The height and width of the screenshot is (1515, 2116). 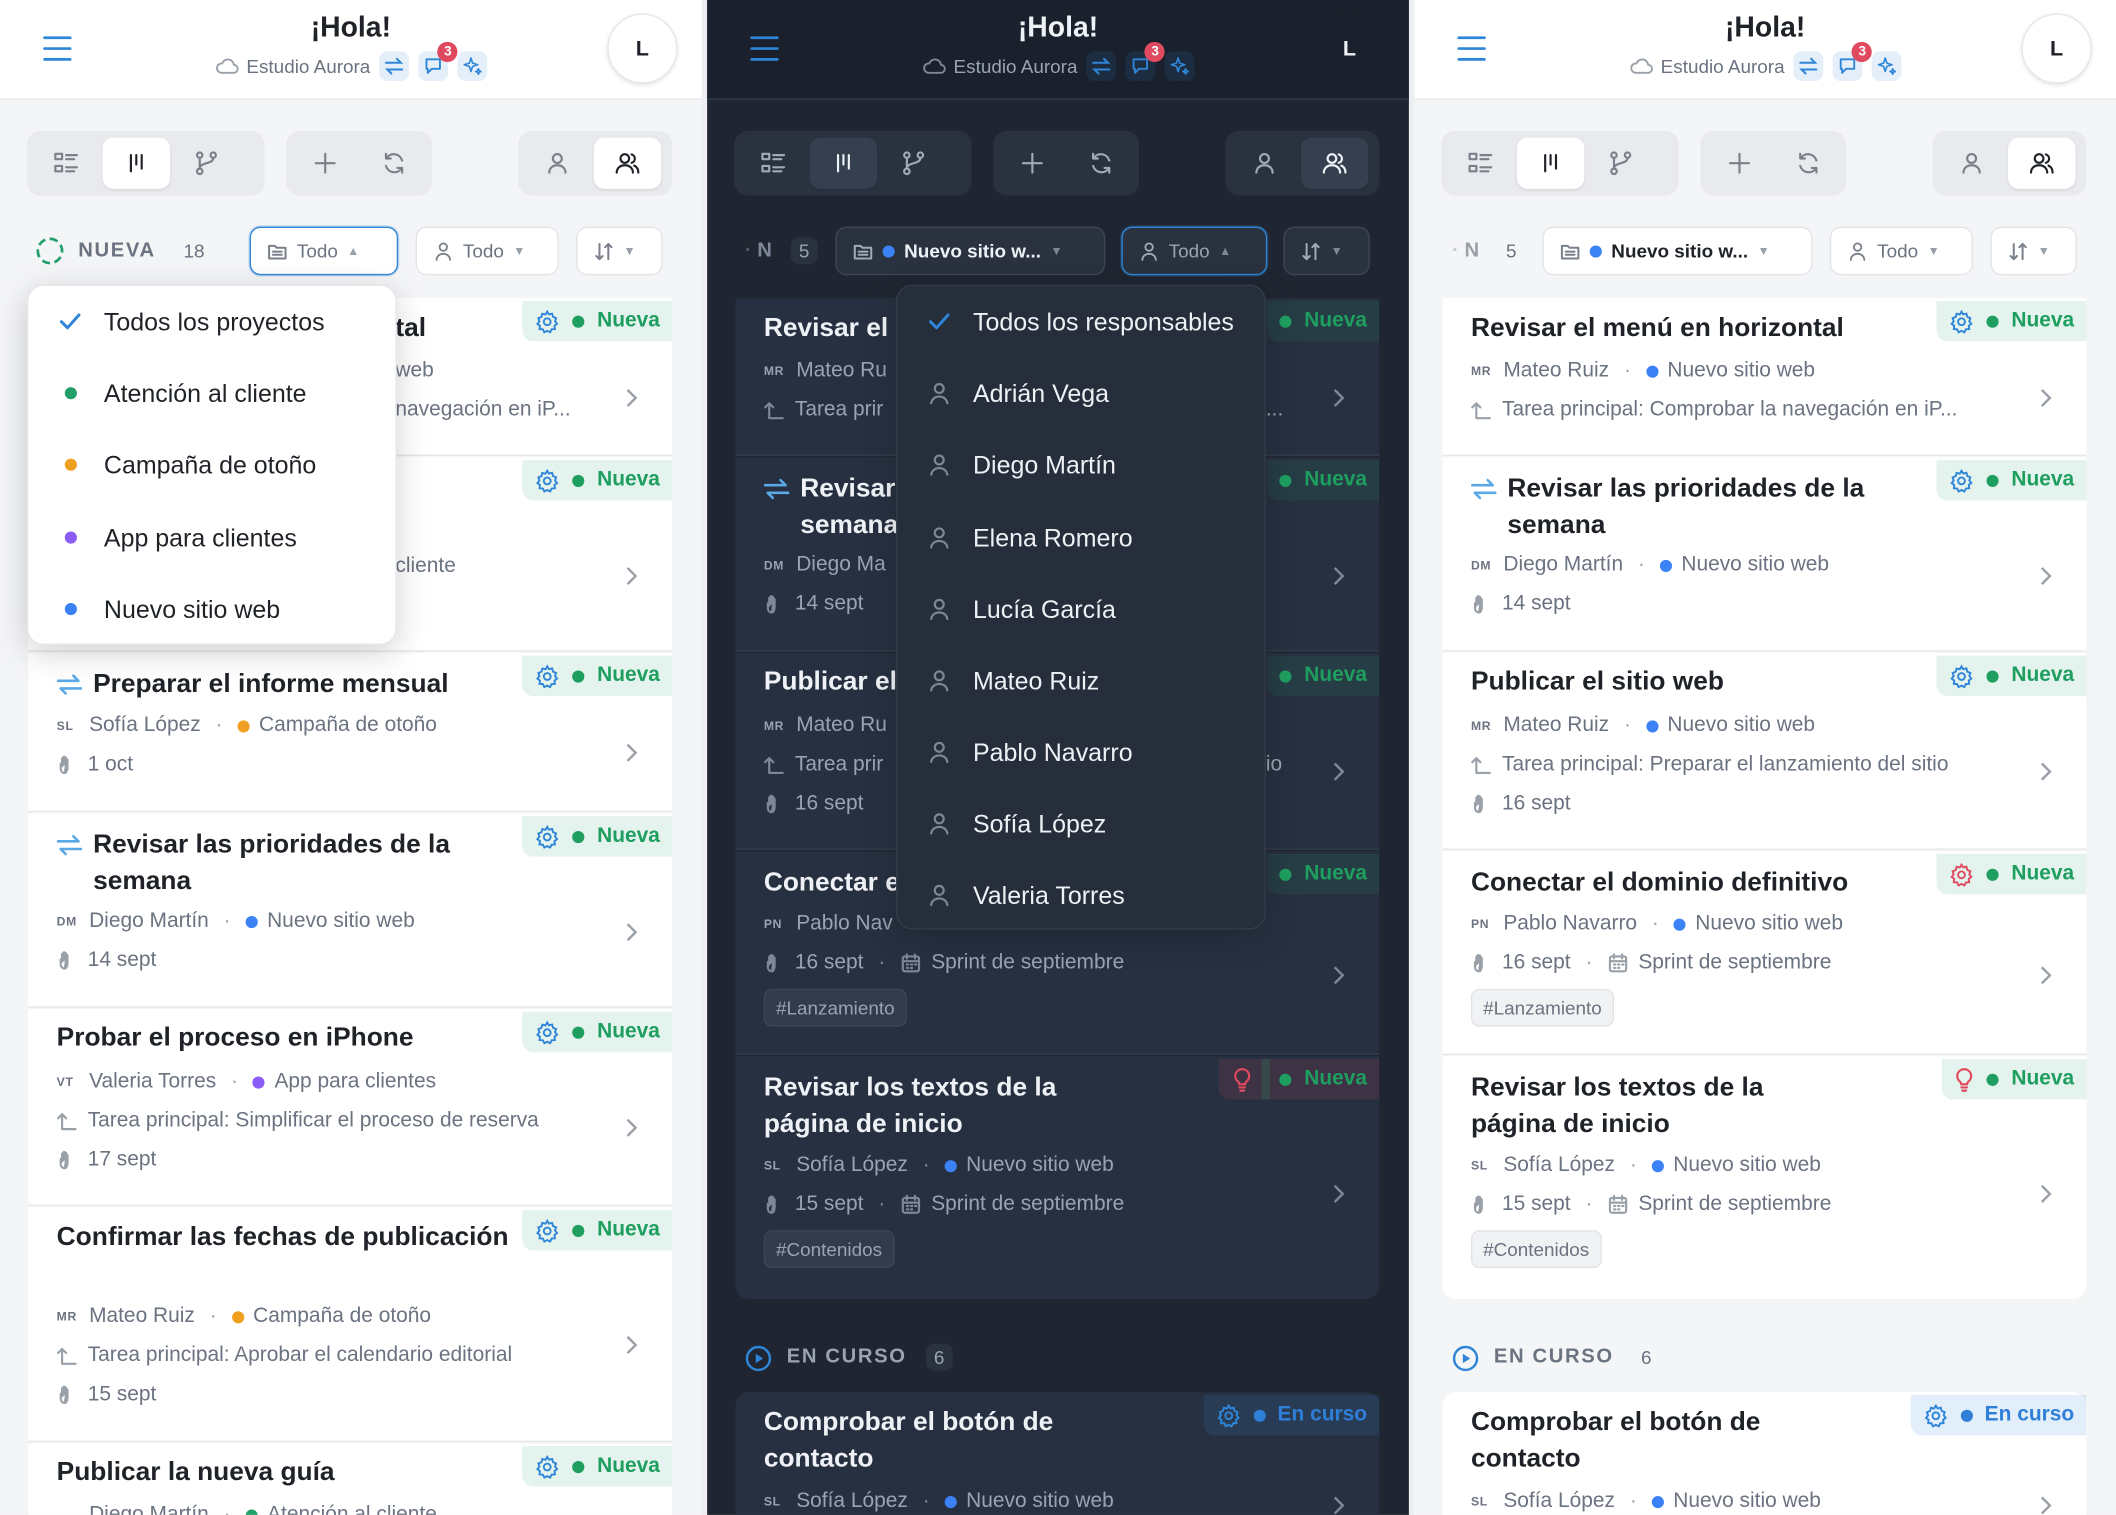 I want to click on column-count: 5, so click(x=804, y=251).